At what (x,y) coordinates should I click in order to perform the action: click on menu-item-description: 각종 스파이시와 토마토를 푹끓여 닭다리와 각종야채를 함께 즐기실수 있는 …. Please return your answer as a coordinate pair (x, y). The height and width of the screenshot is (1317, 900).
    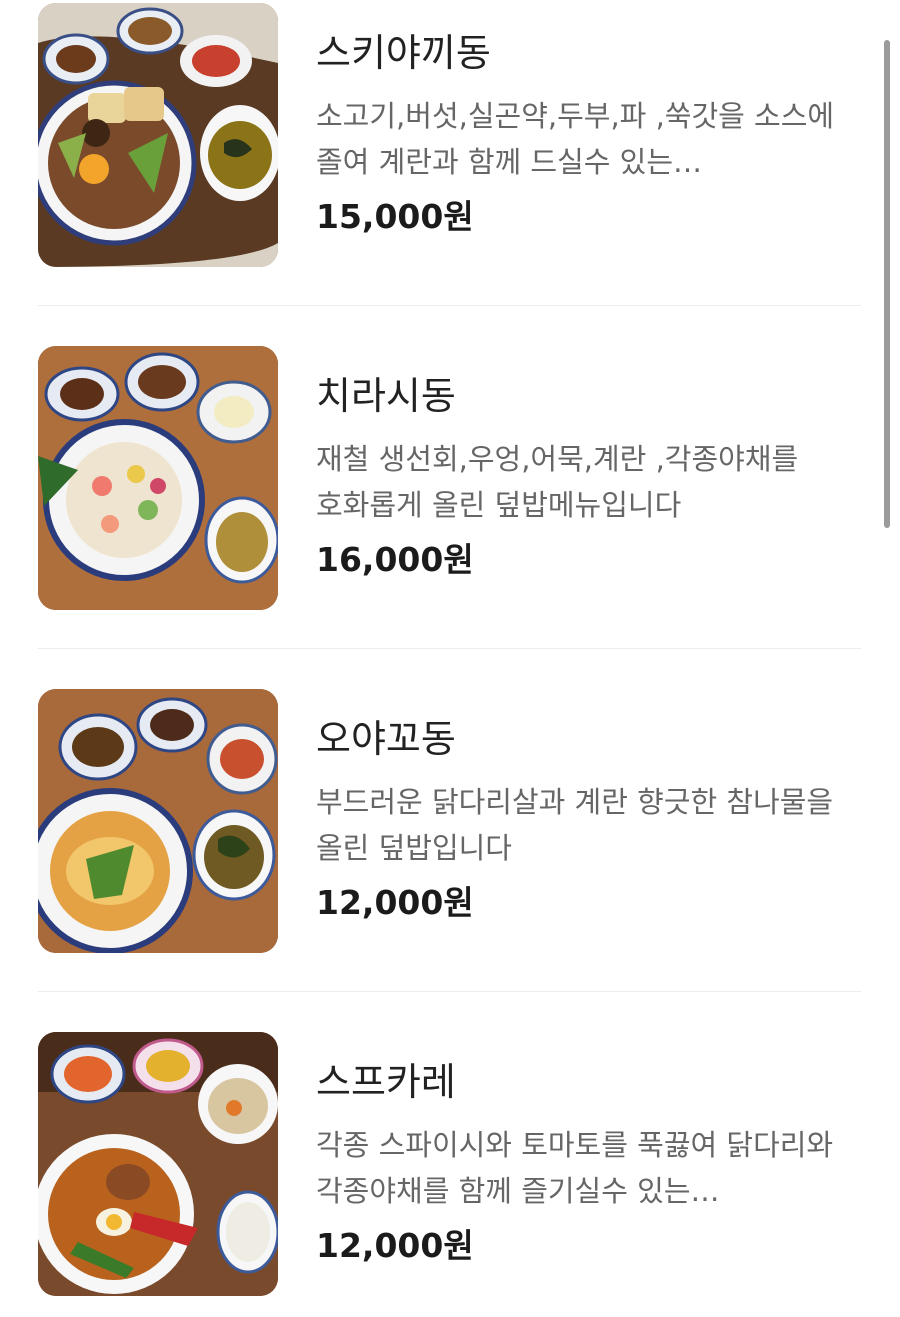
    Looking at the image, I should click on (575, 1168).